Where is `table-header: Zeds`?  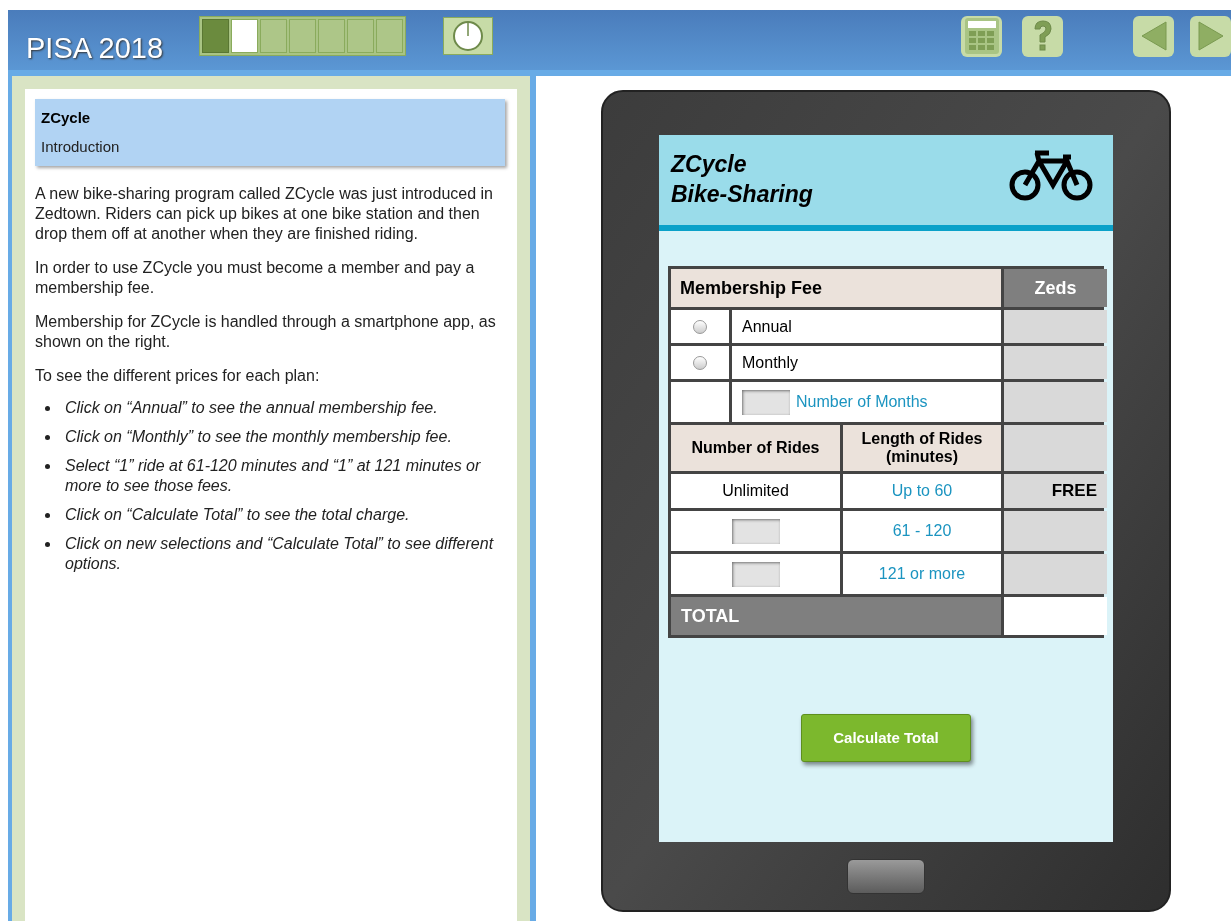 table-header: Zeds is located at coordinates (1055, 288).